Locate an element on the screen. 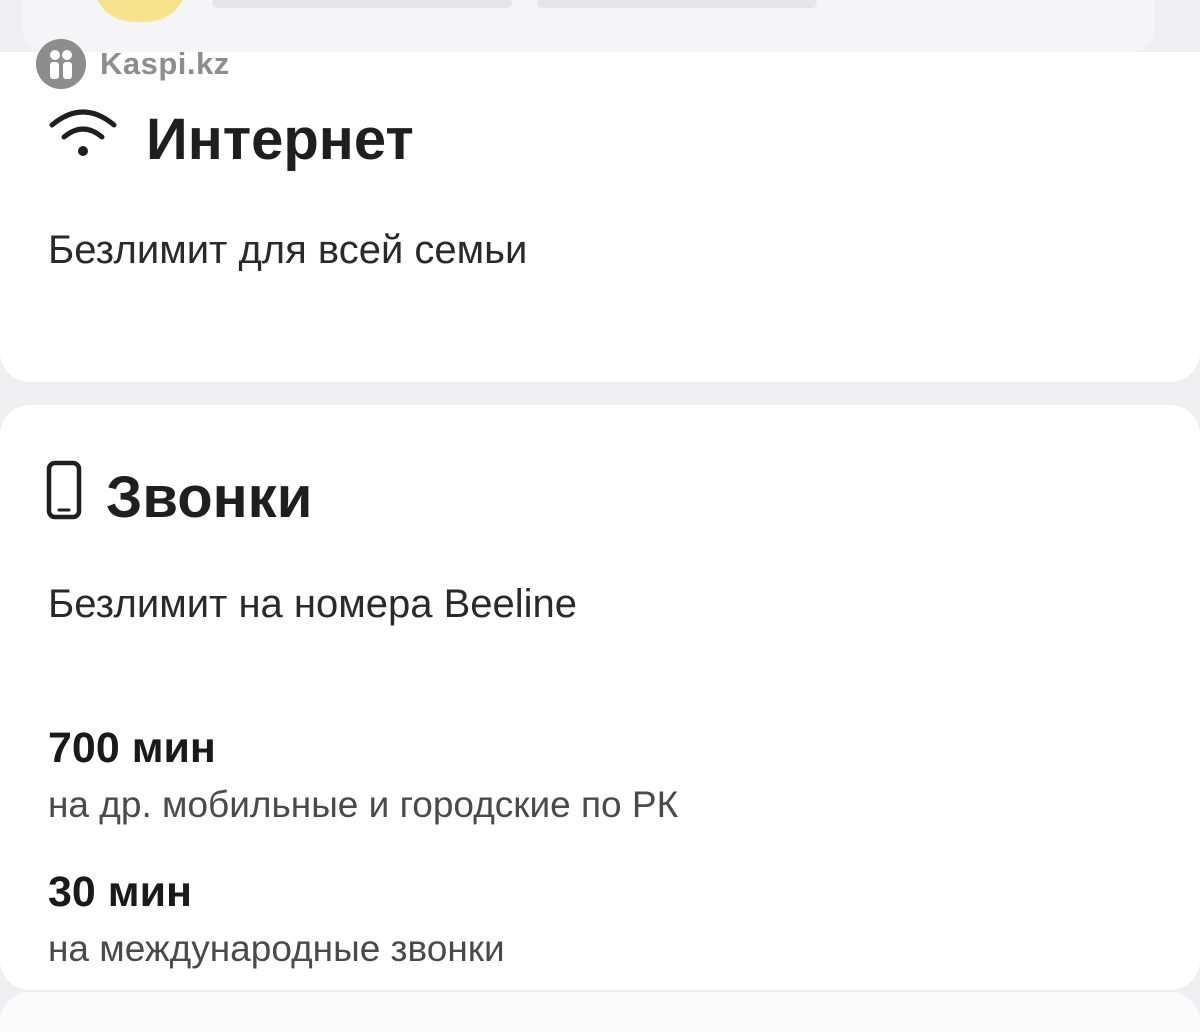 The height and width of the screenshot is (1032, 1200). internet-description: Безлимит для всей семьи is located at coordinates (288, 250).